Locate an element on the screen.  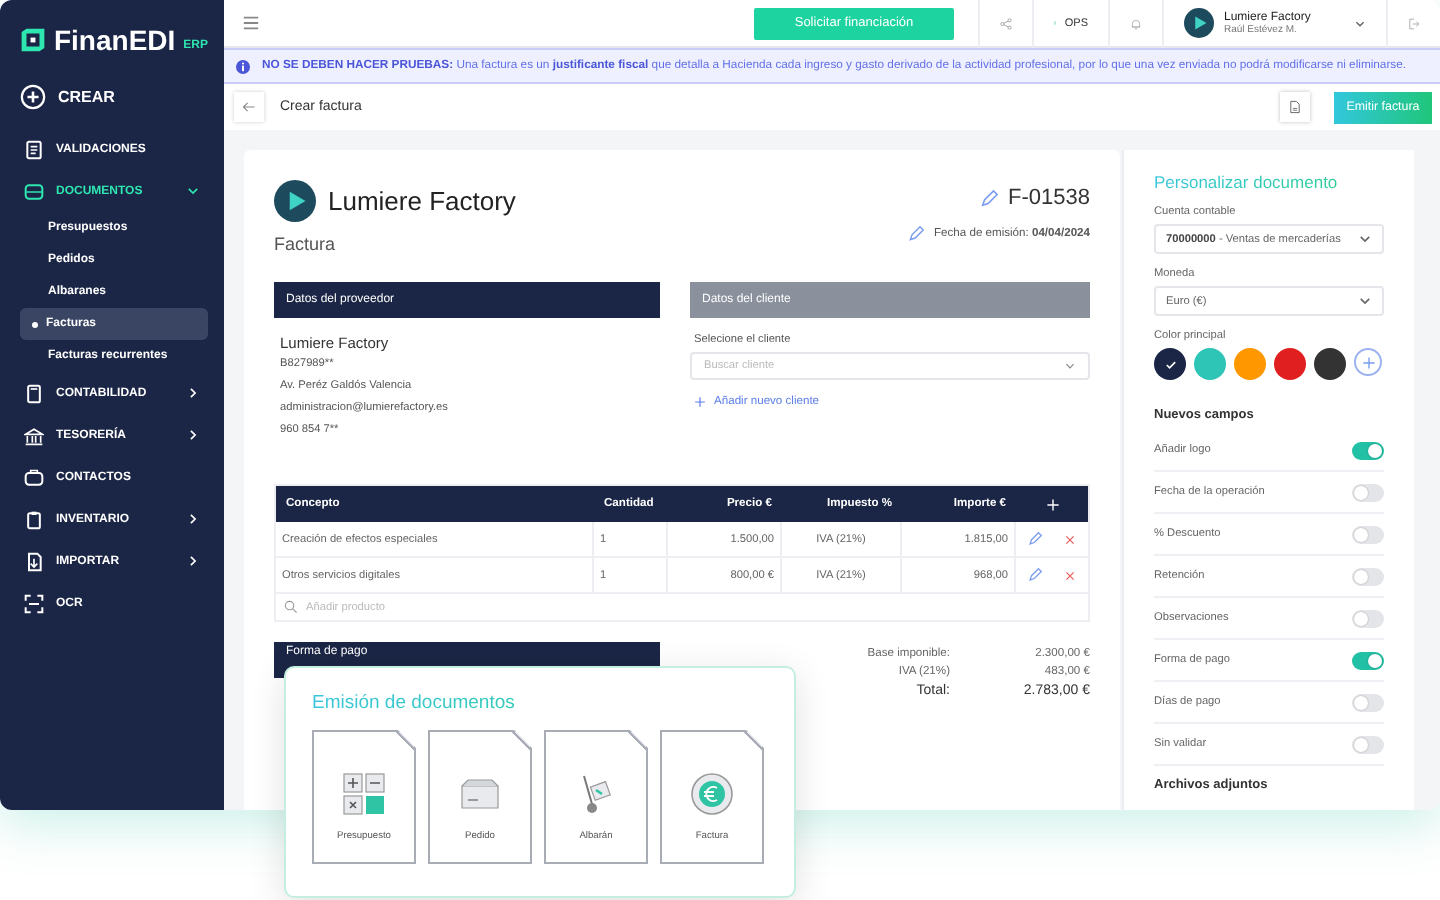
add-icon is located at coordinates (1052, 504).